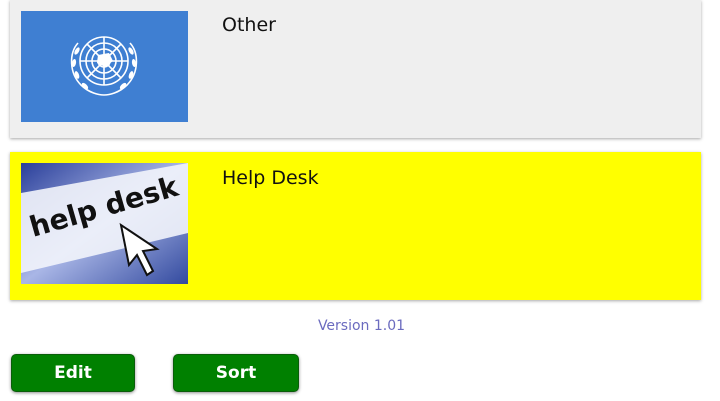  I want to click on un-flag-image, so click(104, 66).